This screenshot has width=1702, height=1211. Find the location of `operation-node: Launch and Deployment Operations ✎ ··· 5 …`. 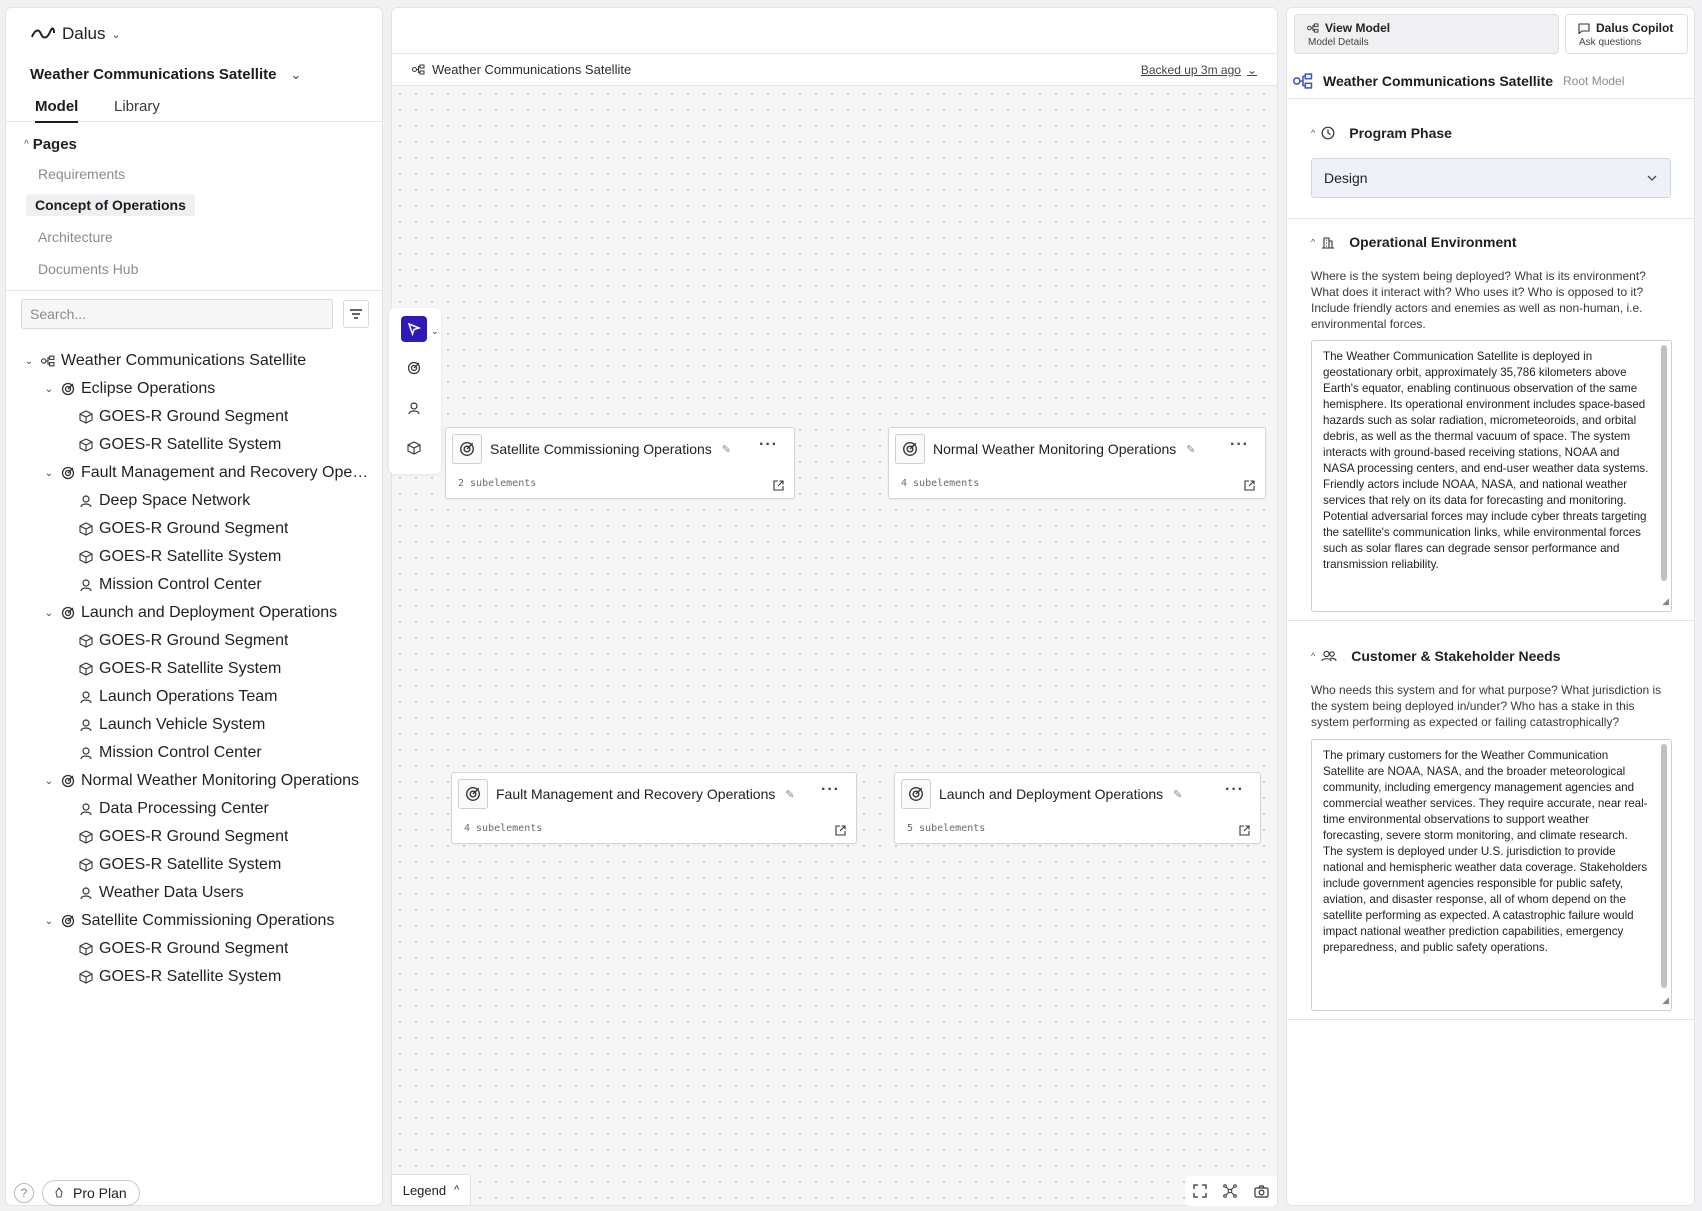

operation-node: Launch and Deployment Operations ✎ ··· 5 … is located at coordinates (1077, 808).